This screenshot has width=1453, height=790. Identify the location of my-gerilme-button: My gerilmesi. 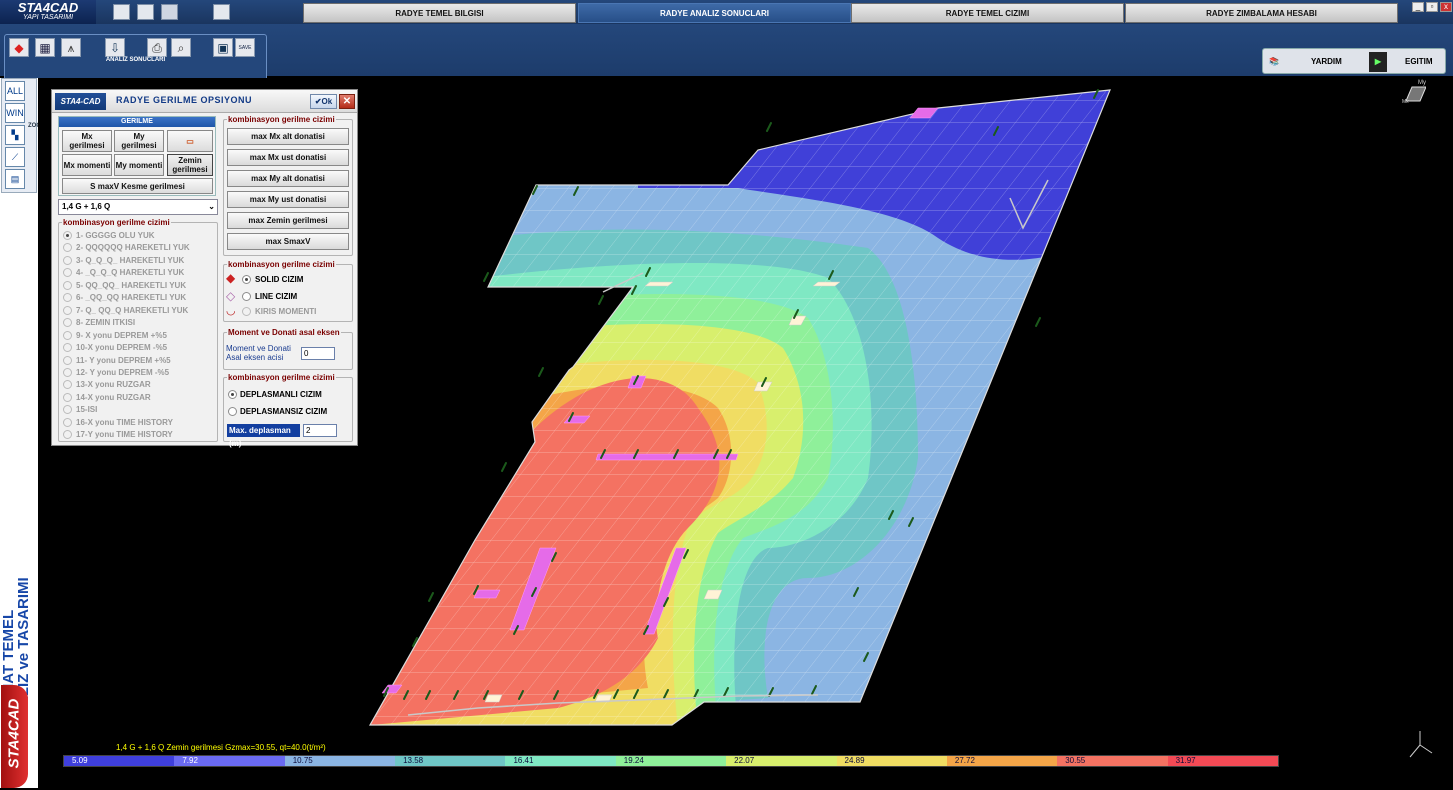
(139, 141).